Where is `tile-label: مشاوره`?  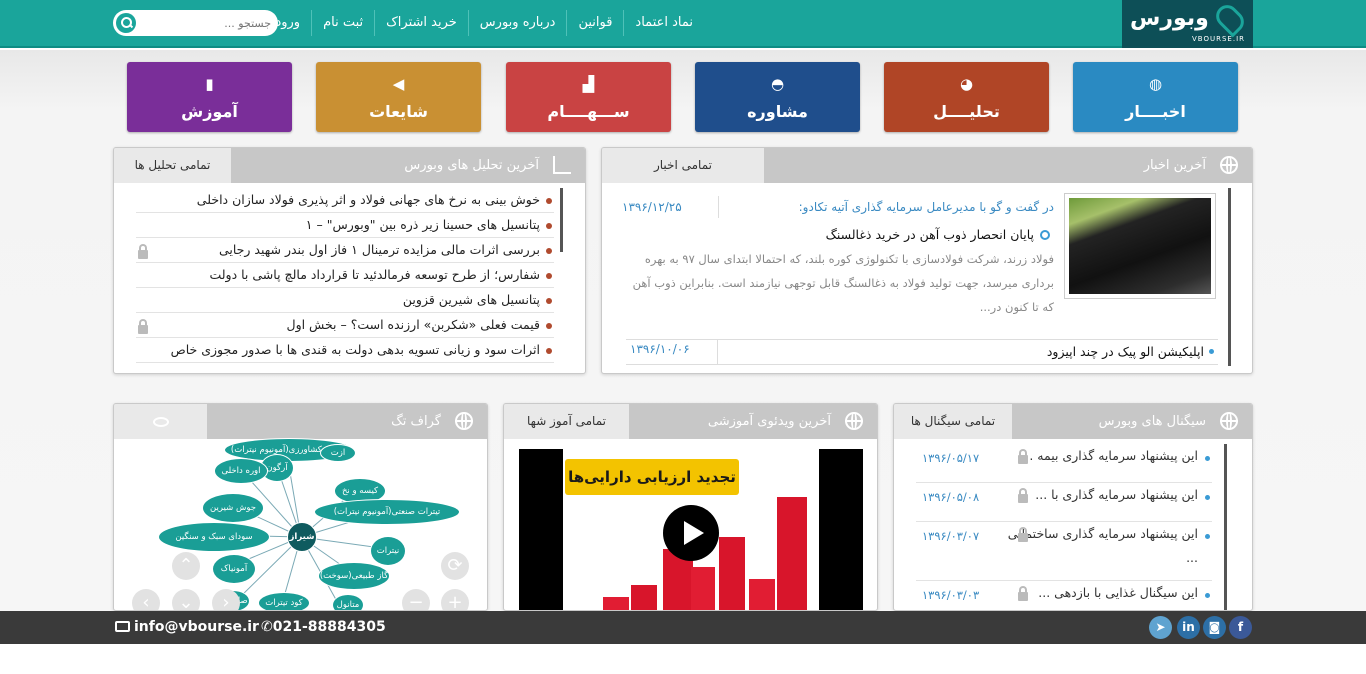 tile-label: مشاوره is located at coordinates (777, 111).